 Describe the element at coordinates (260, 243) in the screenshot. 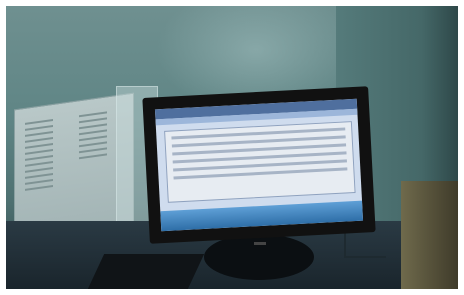

I see `stand-logo` at that location.